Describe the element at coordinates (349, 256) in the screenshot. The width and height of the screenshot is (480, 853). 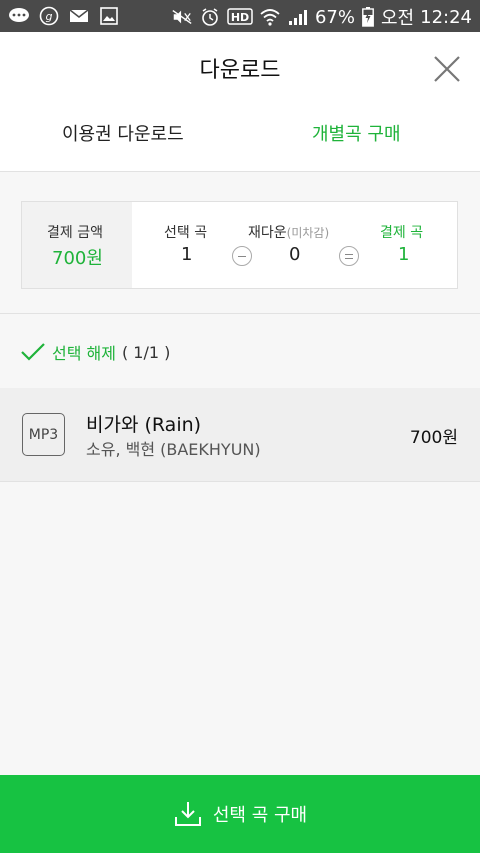
I see `equals-icon` at that location.